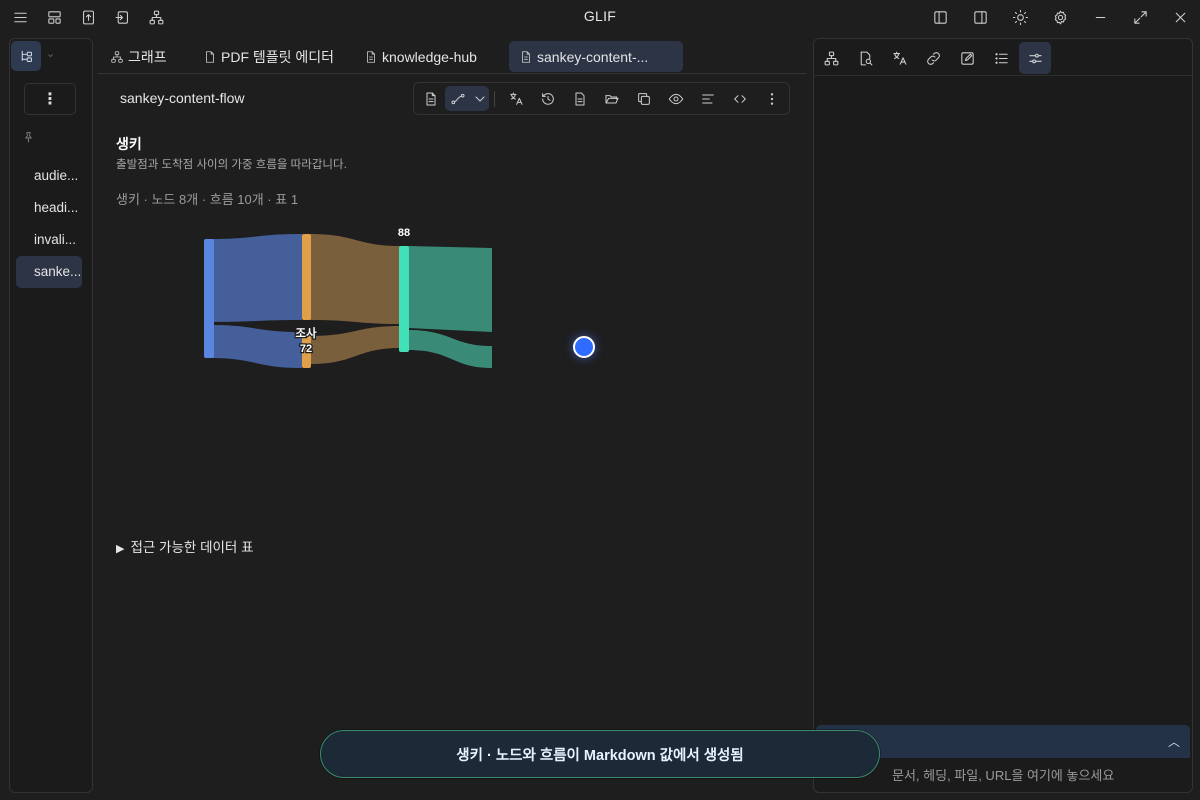  What do you see at coordinates (1060, 17) in the screenshot?
I see `settings-gear-icon` at bounding box center [1060, 17].